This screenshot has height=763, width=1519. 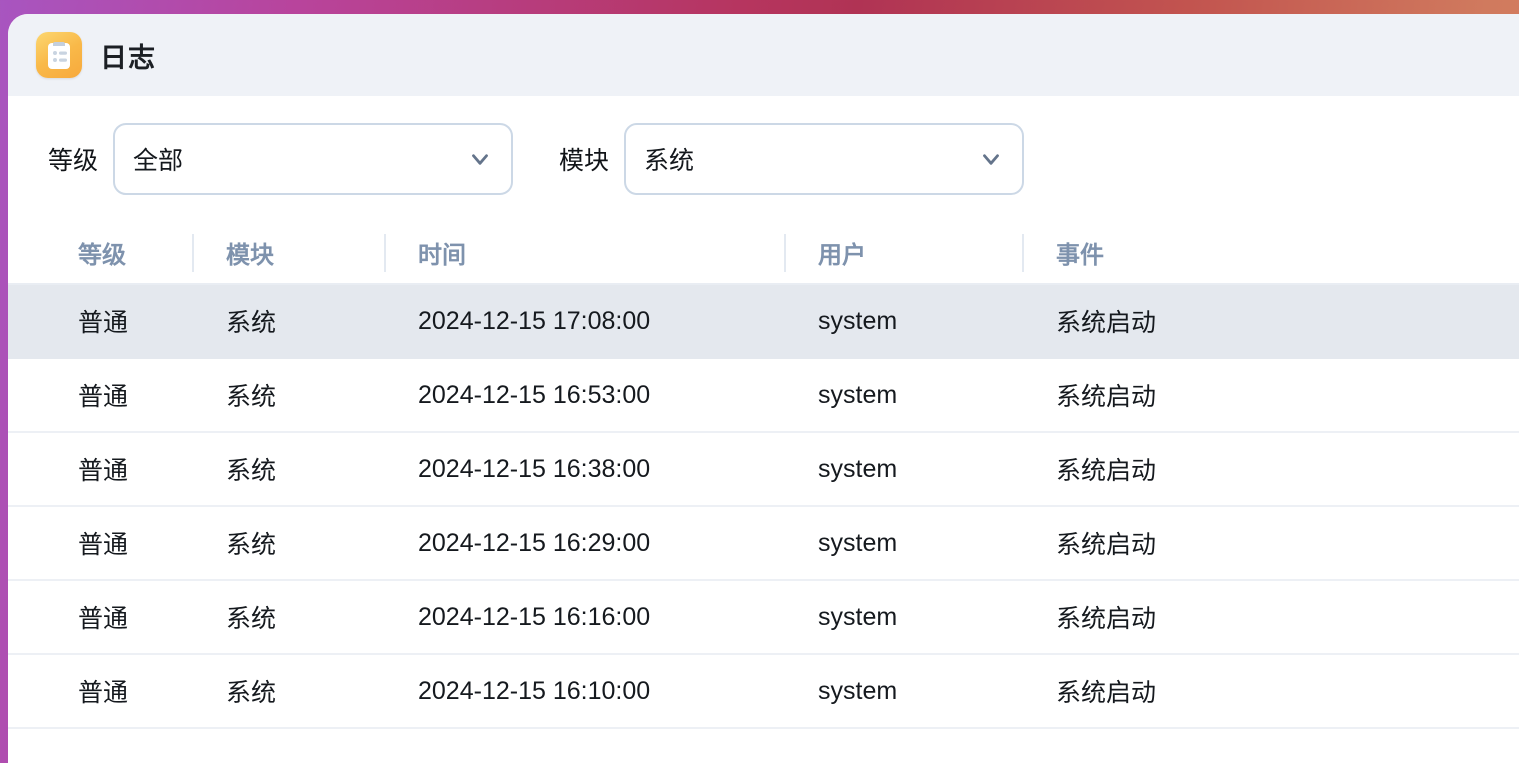 I want to click on table-row: 普通 系统 2024-12-15 16:16:00 system 系统启动, so click(x=763, y=618).